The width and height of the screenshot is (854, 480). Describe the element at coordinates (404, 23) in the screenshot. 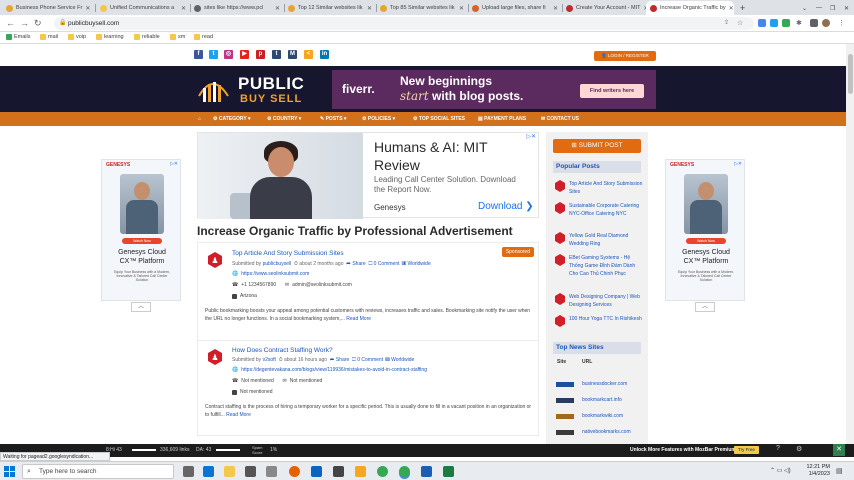

I see `address-bar: 🔒 publicbuysell.com` at that location.